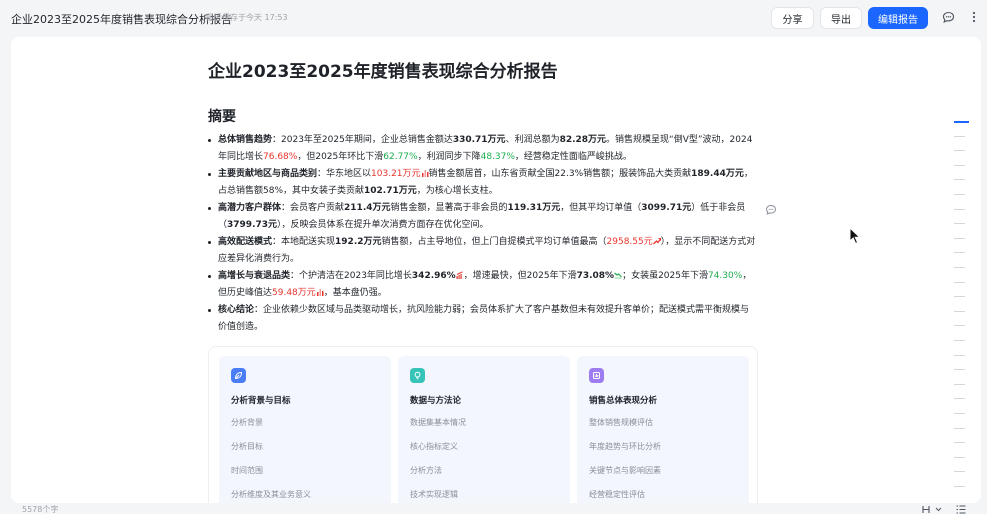 The width and height of the screenshot is (987, 514). Describe the element at coordinates (40, 509) in the screenshot. I see `word-count: 5578个字` at that location.